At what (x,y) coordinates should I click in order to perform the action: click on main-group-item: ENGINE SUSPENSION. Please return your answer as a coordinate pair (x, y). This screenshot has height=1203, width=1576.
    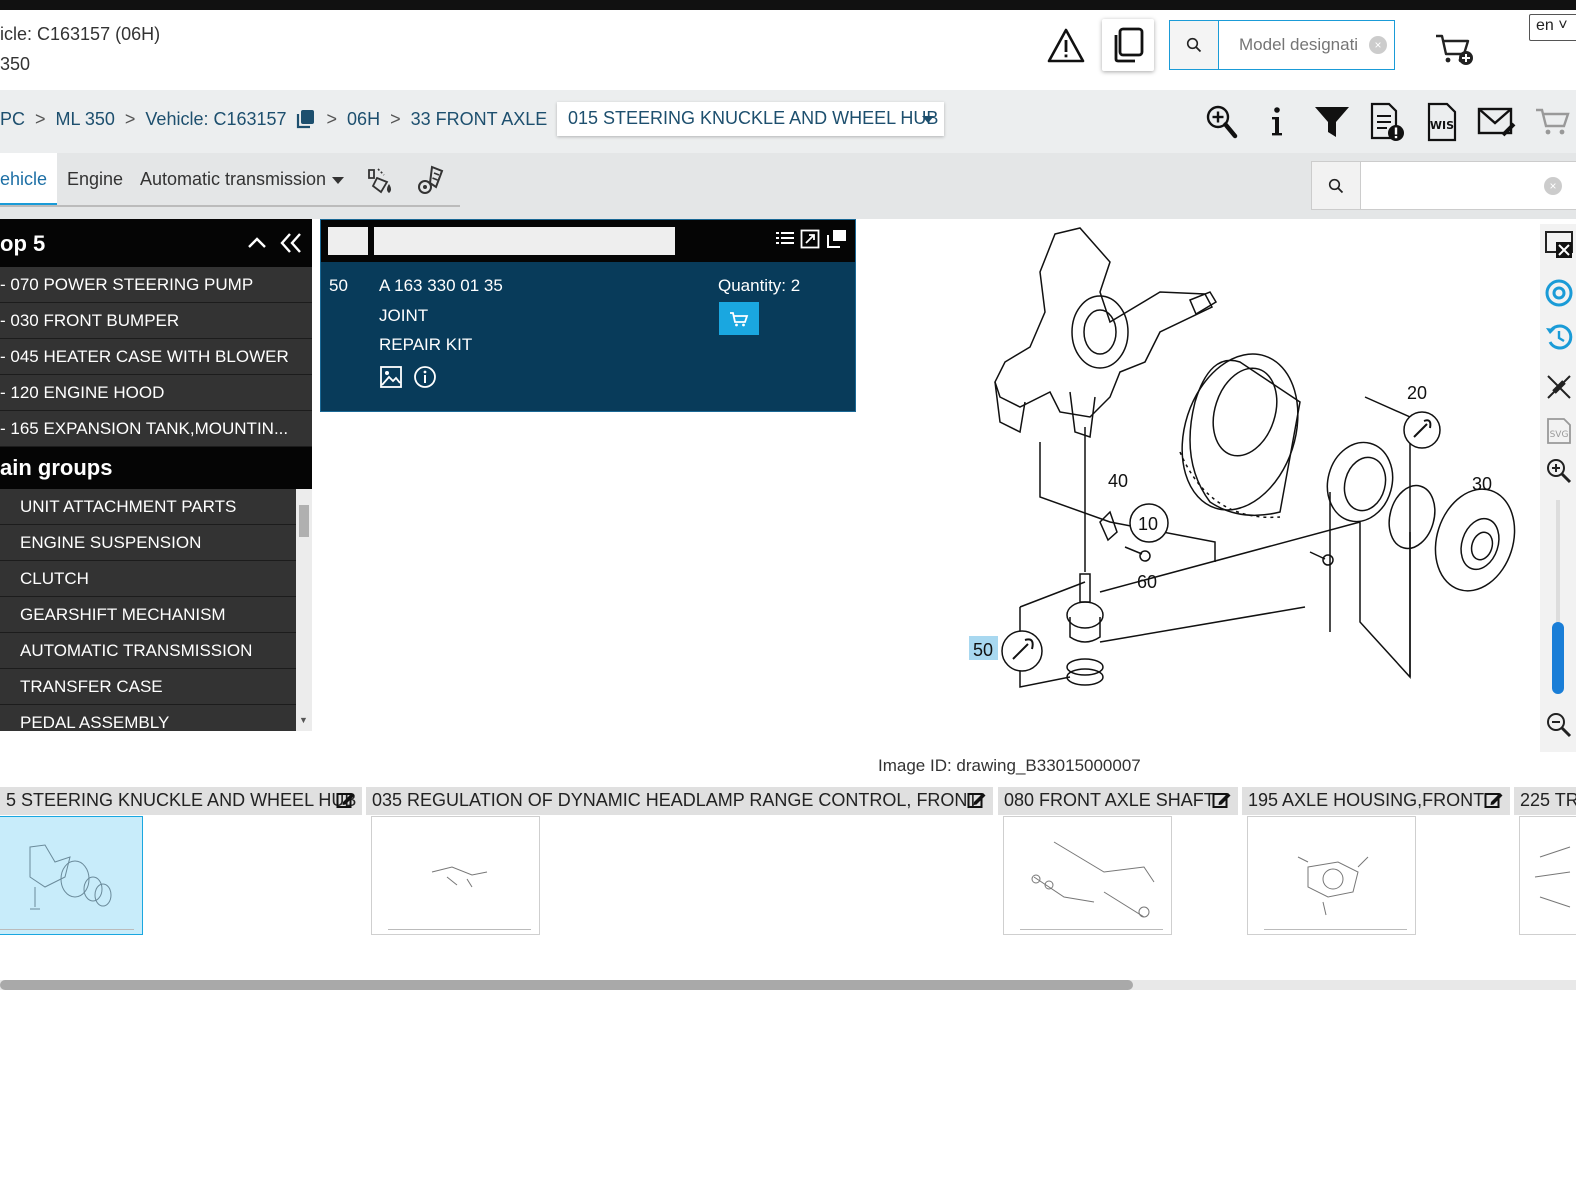
    Looking at the image, I should click on (148, 543).